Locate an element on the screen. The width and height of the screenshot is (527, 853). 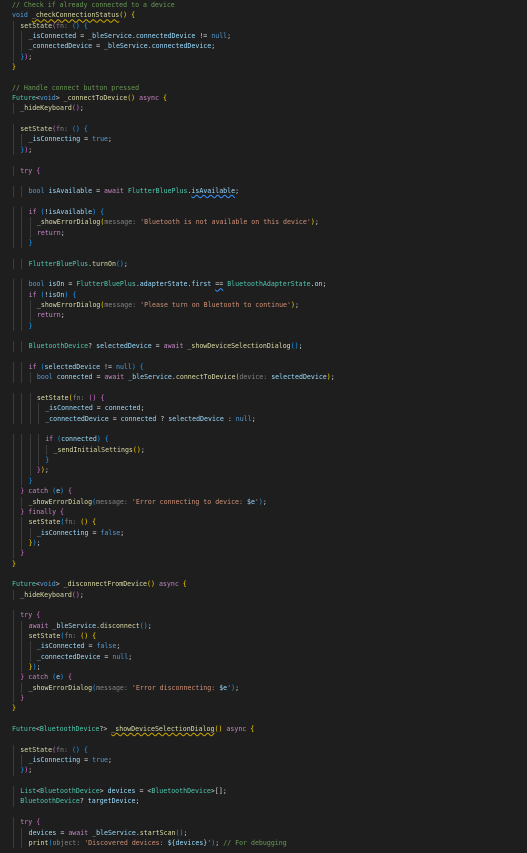
code-line: _connectedDevice = null; is located at coordinates (263, 656).